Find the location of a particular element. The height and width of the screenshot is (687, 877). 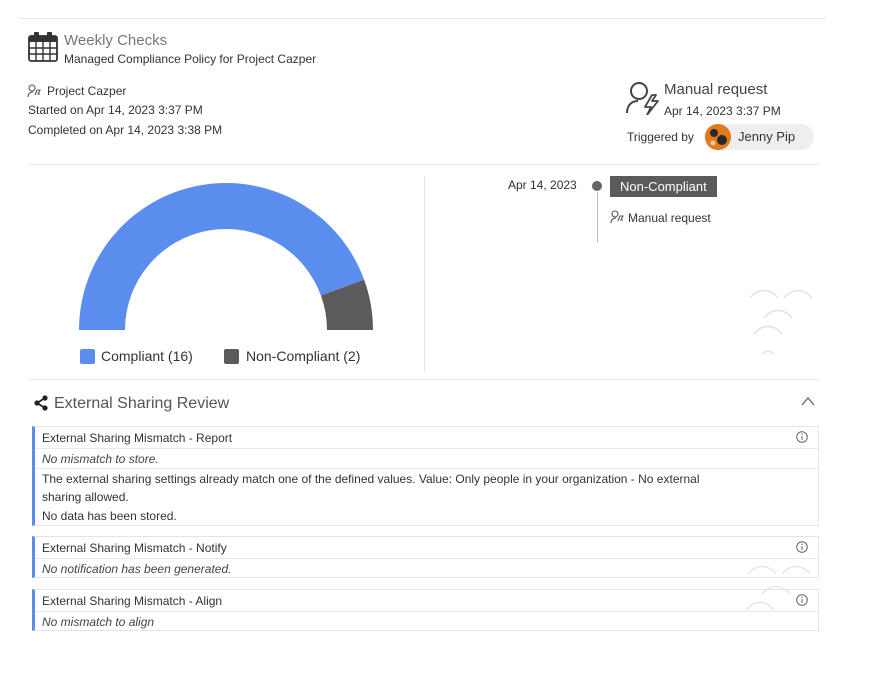

triggered-by-user: Jenny Pip is located at coordinates (766, 136).